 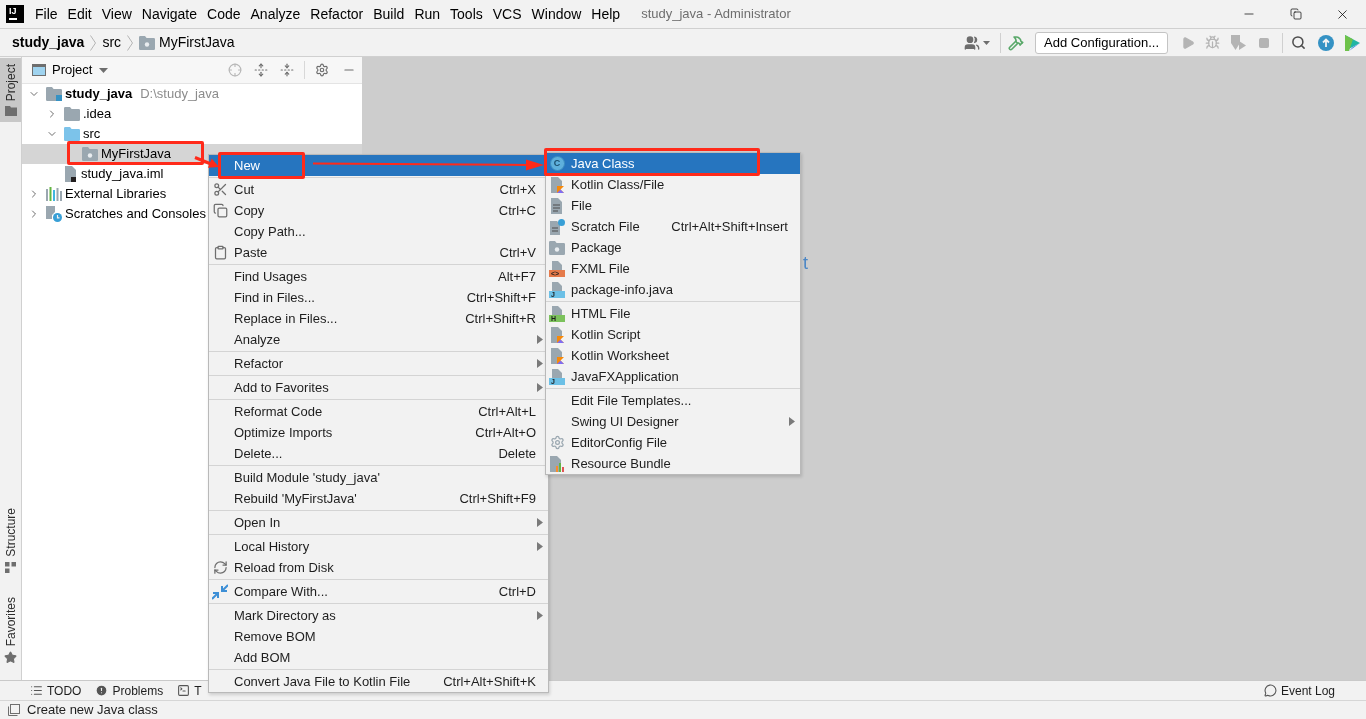 What do you see at coordinates (517, 276) in the screenshot?
I see `shortcut-label: Alt+F7` at bounding box center [517, 276].